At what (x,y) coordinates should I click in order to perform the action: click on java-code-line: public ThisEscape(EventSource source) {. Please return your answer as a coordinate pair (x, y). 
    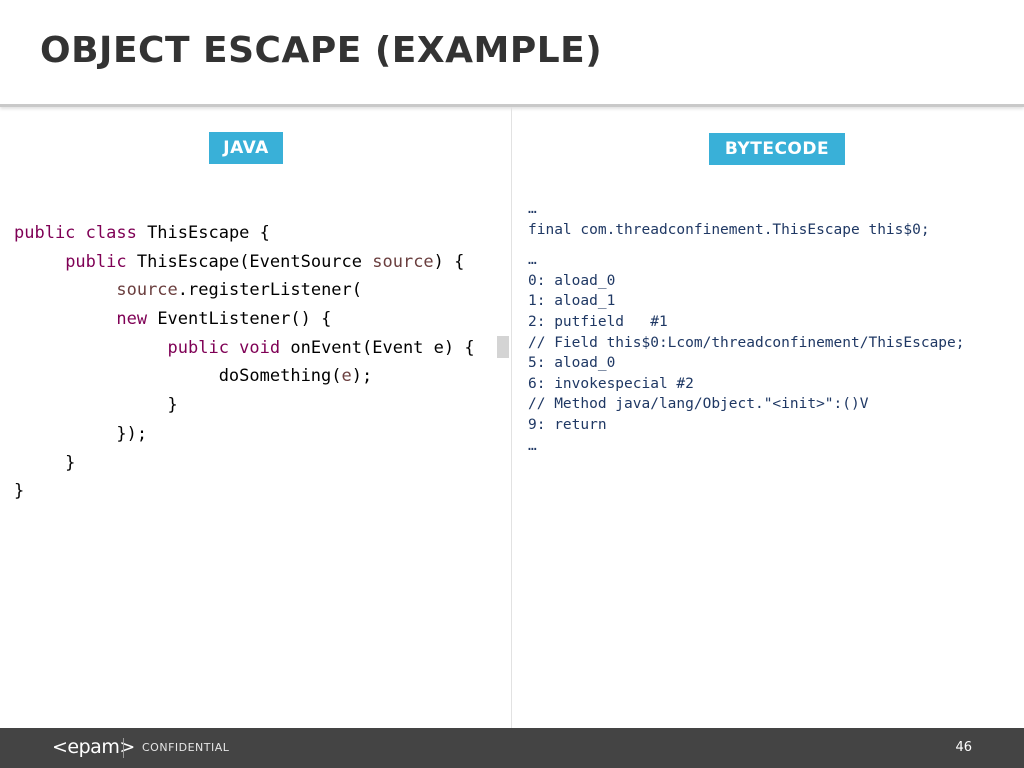
    Looking at the image, I should click on (244, 262).